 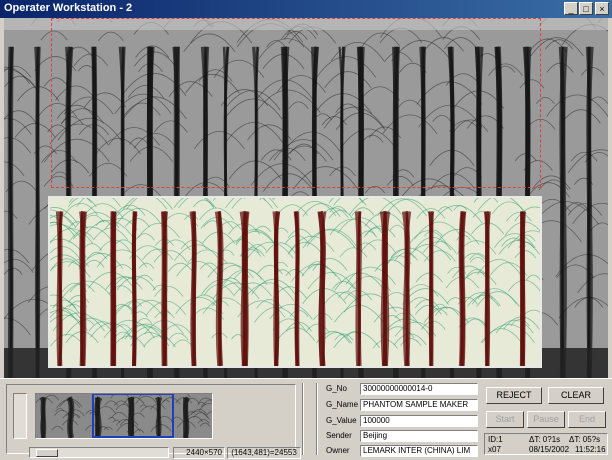 What do you see at coordinates (419, 436) in the screenshot?
I see `sender-field: Beijing` at bounding box center [419, 436].